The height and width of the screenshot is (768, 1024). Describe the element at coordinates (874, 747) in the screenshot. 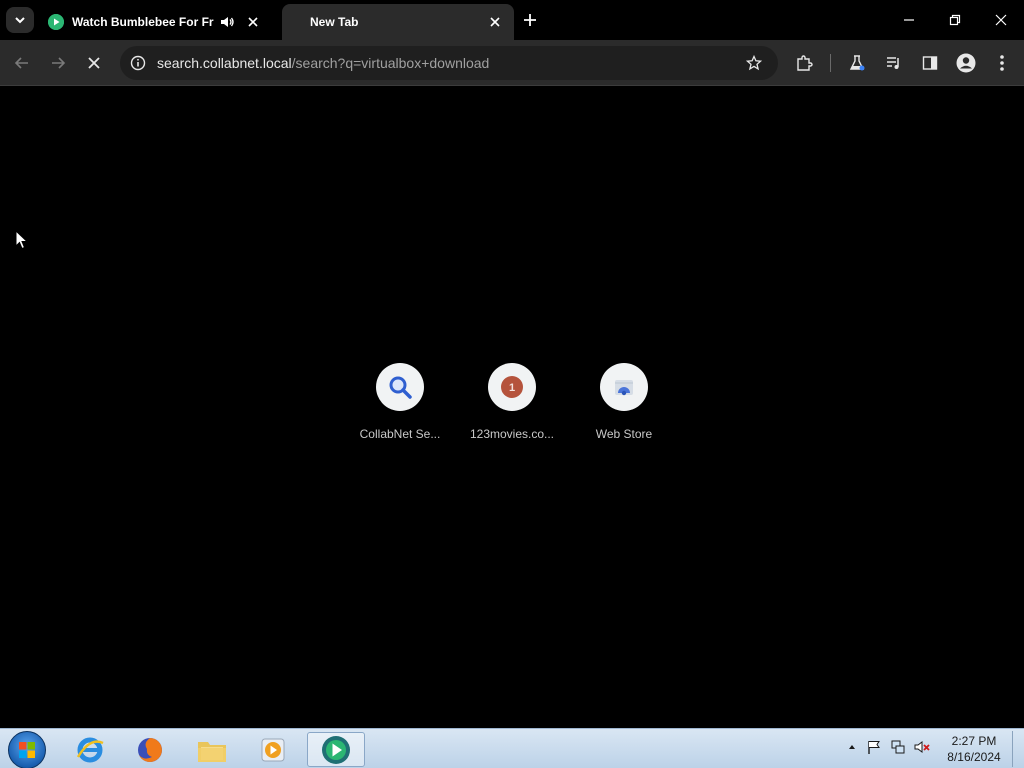

I see `action-center-icon` at that location.